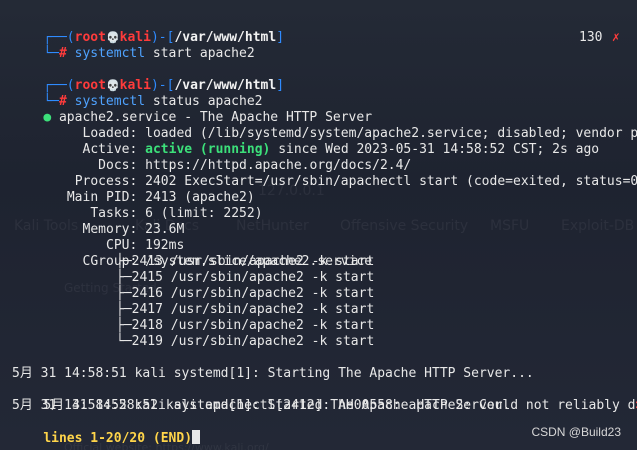 The width and height of the screenshot is (637, 450). What do you see at coordinates (245, 309) in the screenshot?
I see `process-tree-item: ├─2417 /usr/sbin/apache2 -k start` at bounding box center [245, 309].